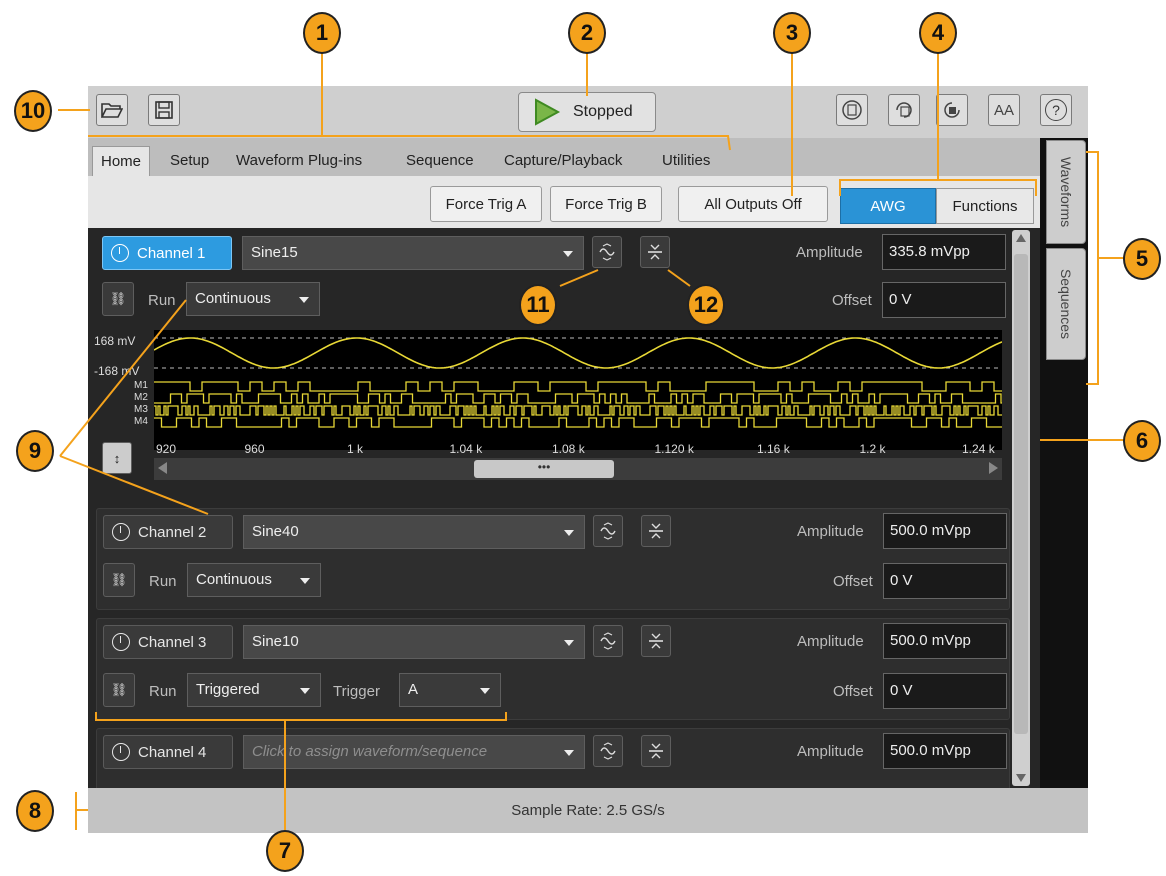  Describe the element at coordinates (548, 112) in the screenshot. I see `play-icon` at that location.